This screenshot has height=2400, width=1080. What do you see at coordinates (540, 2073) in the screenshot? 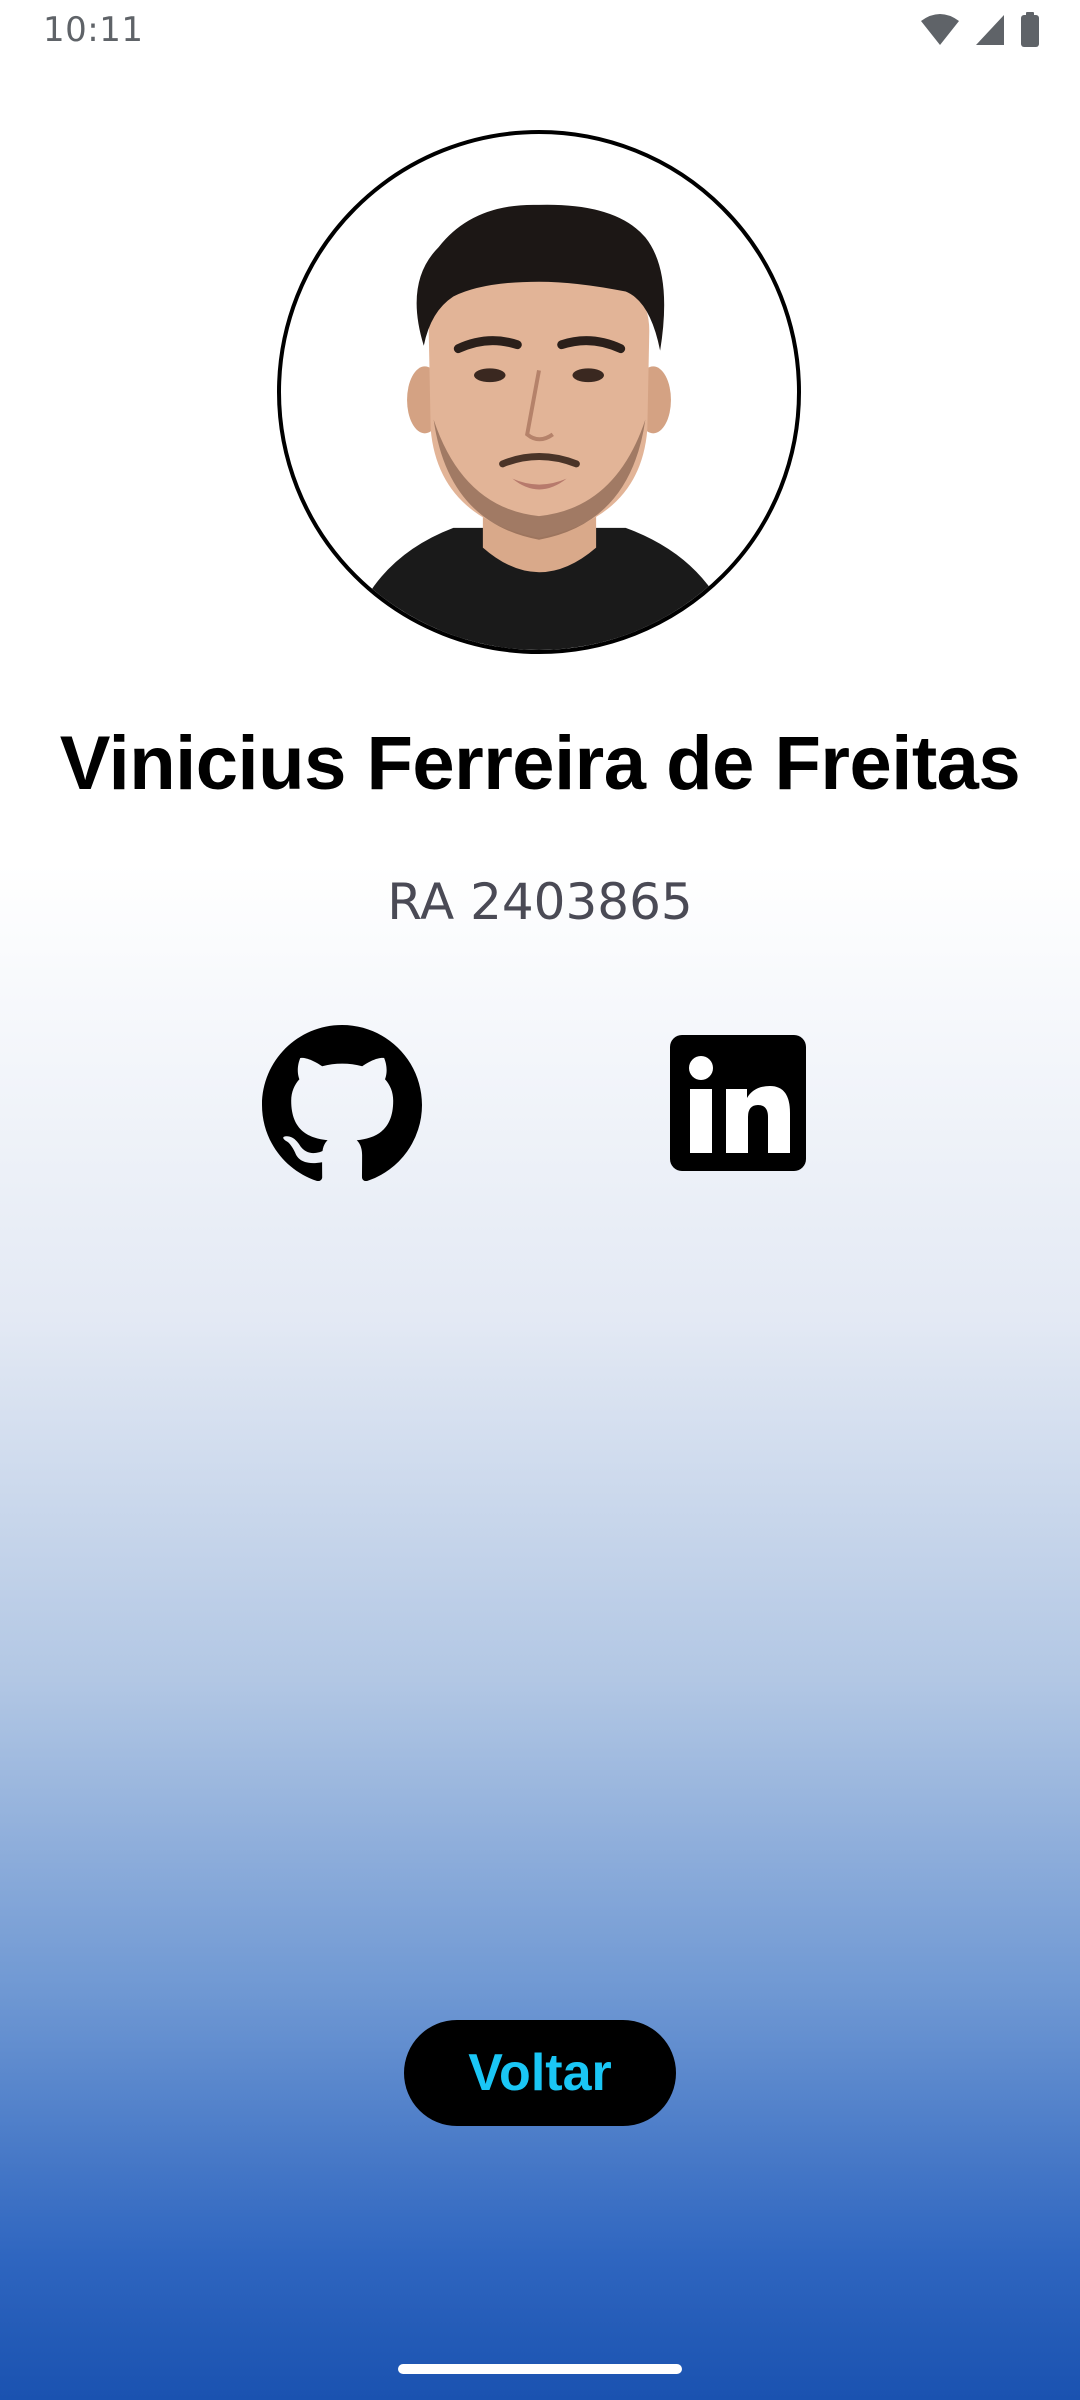
I see `back-button: Voltar` at bounding box center [540, 2073].